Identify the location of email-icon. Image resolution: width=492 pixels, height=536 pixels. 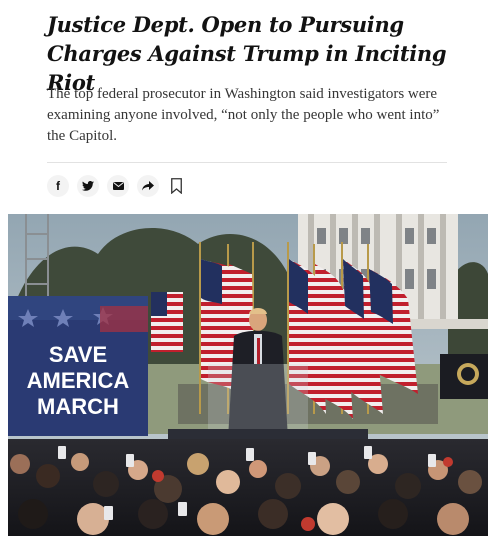
(118, 186).